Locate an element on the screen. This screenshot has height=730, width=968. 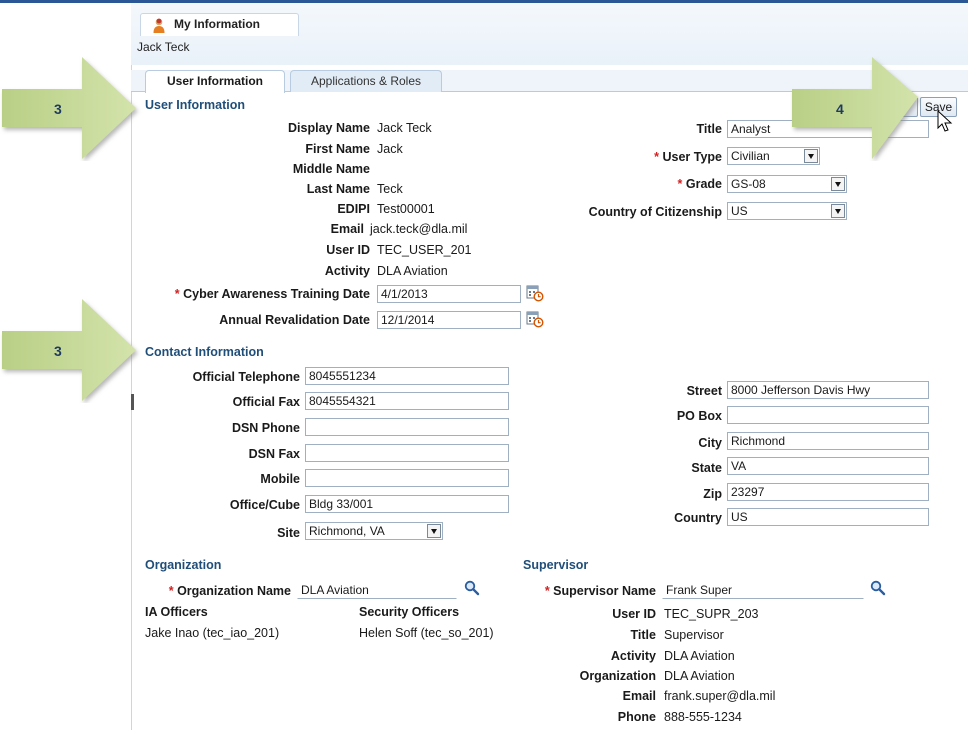
supervisor-organization-value: DLA Aviation is located at coordinates (699, 676).